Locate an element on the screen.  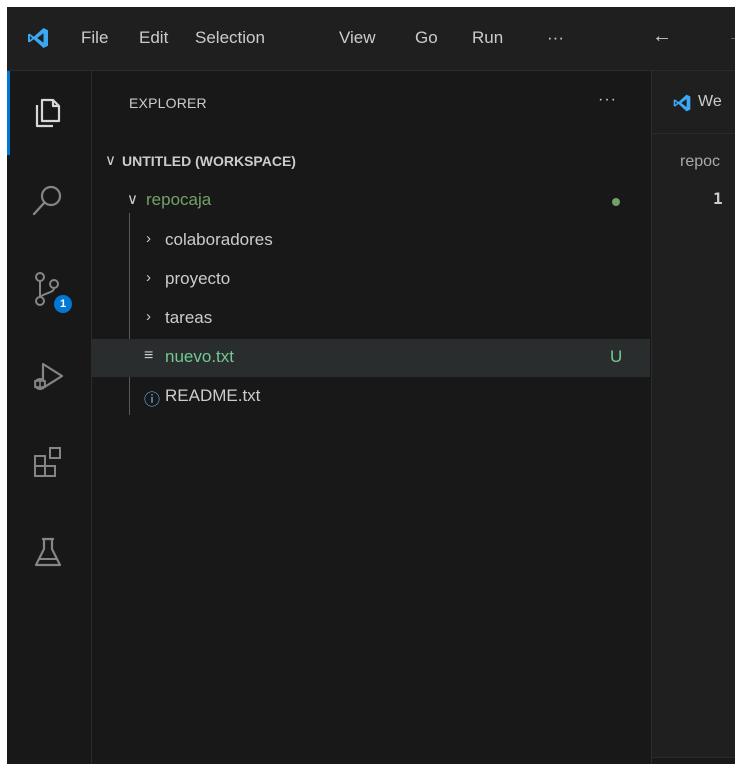
tree-item-readme-txt: ⓘ README.txt is located at coordinates (371, 397).